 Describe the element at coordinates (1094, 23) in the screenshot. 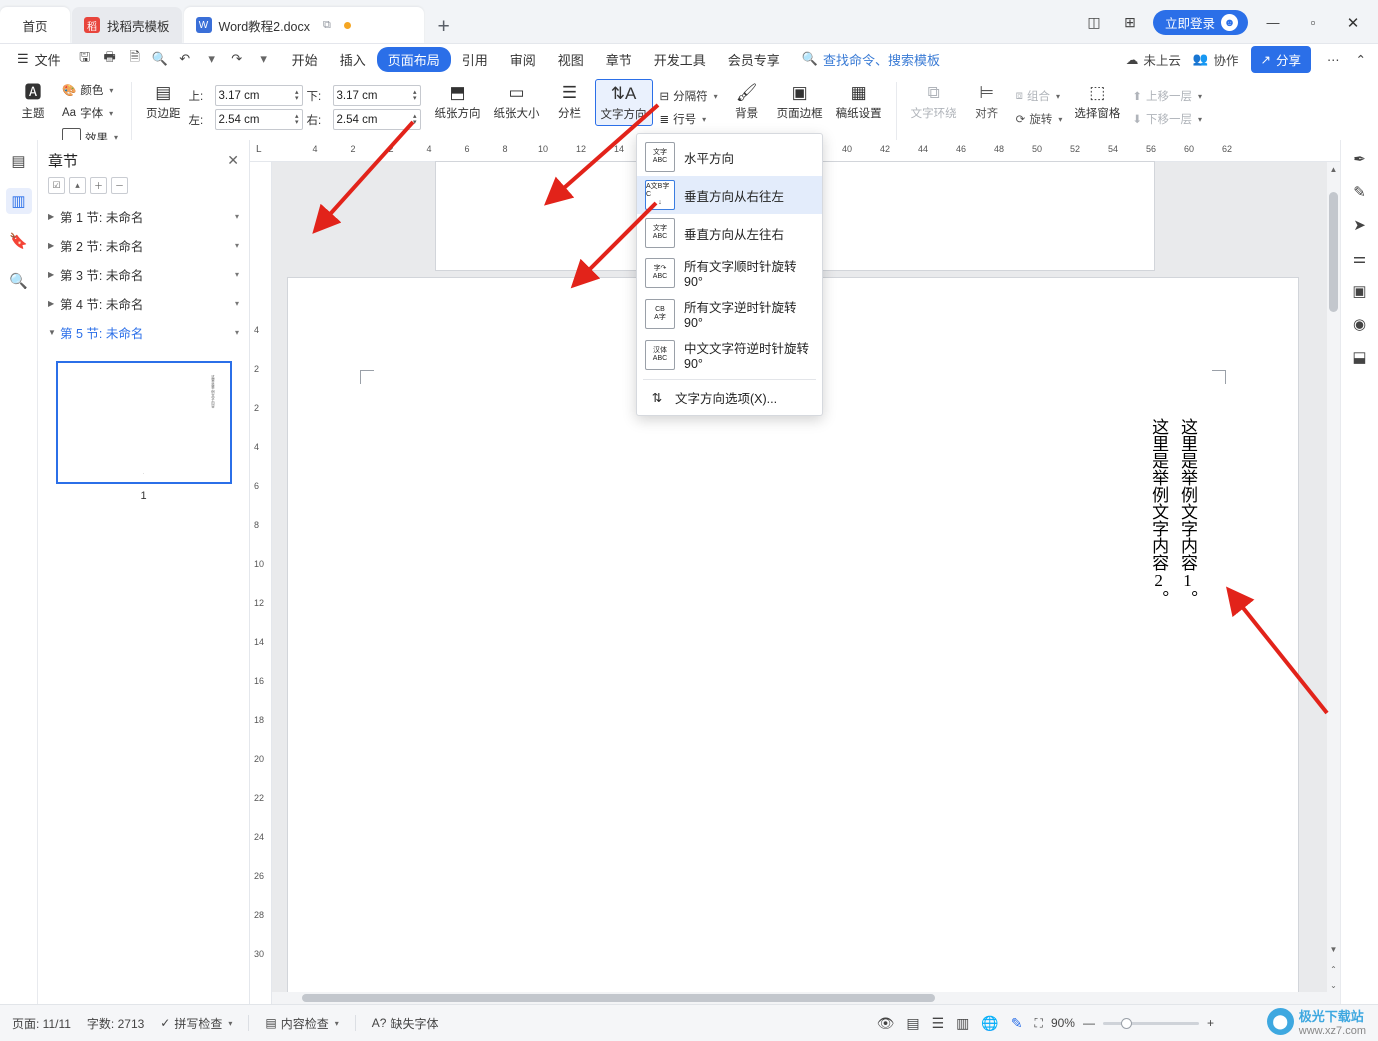

I see `split-view-icon: ◫` at that location.